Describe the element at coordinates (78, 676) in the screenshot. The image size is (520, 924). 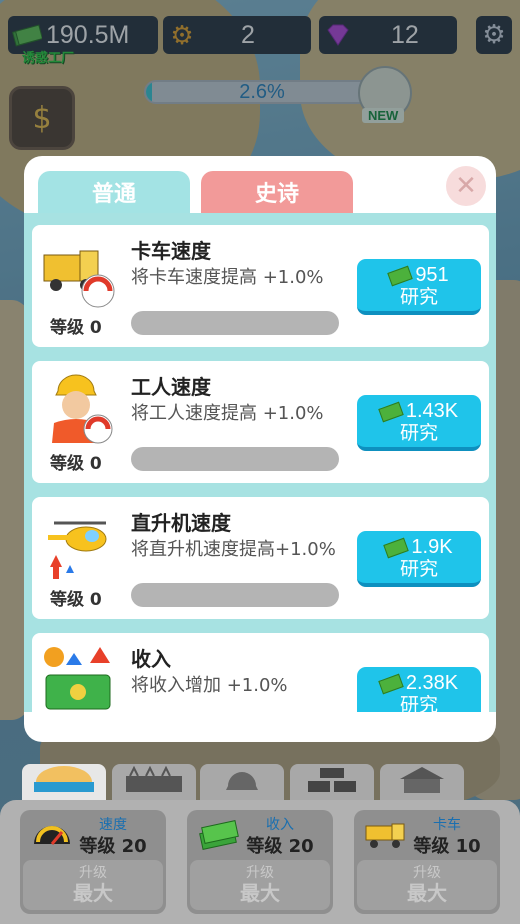
I see `income-icon` at that location.